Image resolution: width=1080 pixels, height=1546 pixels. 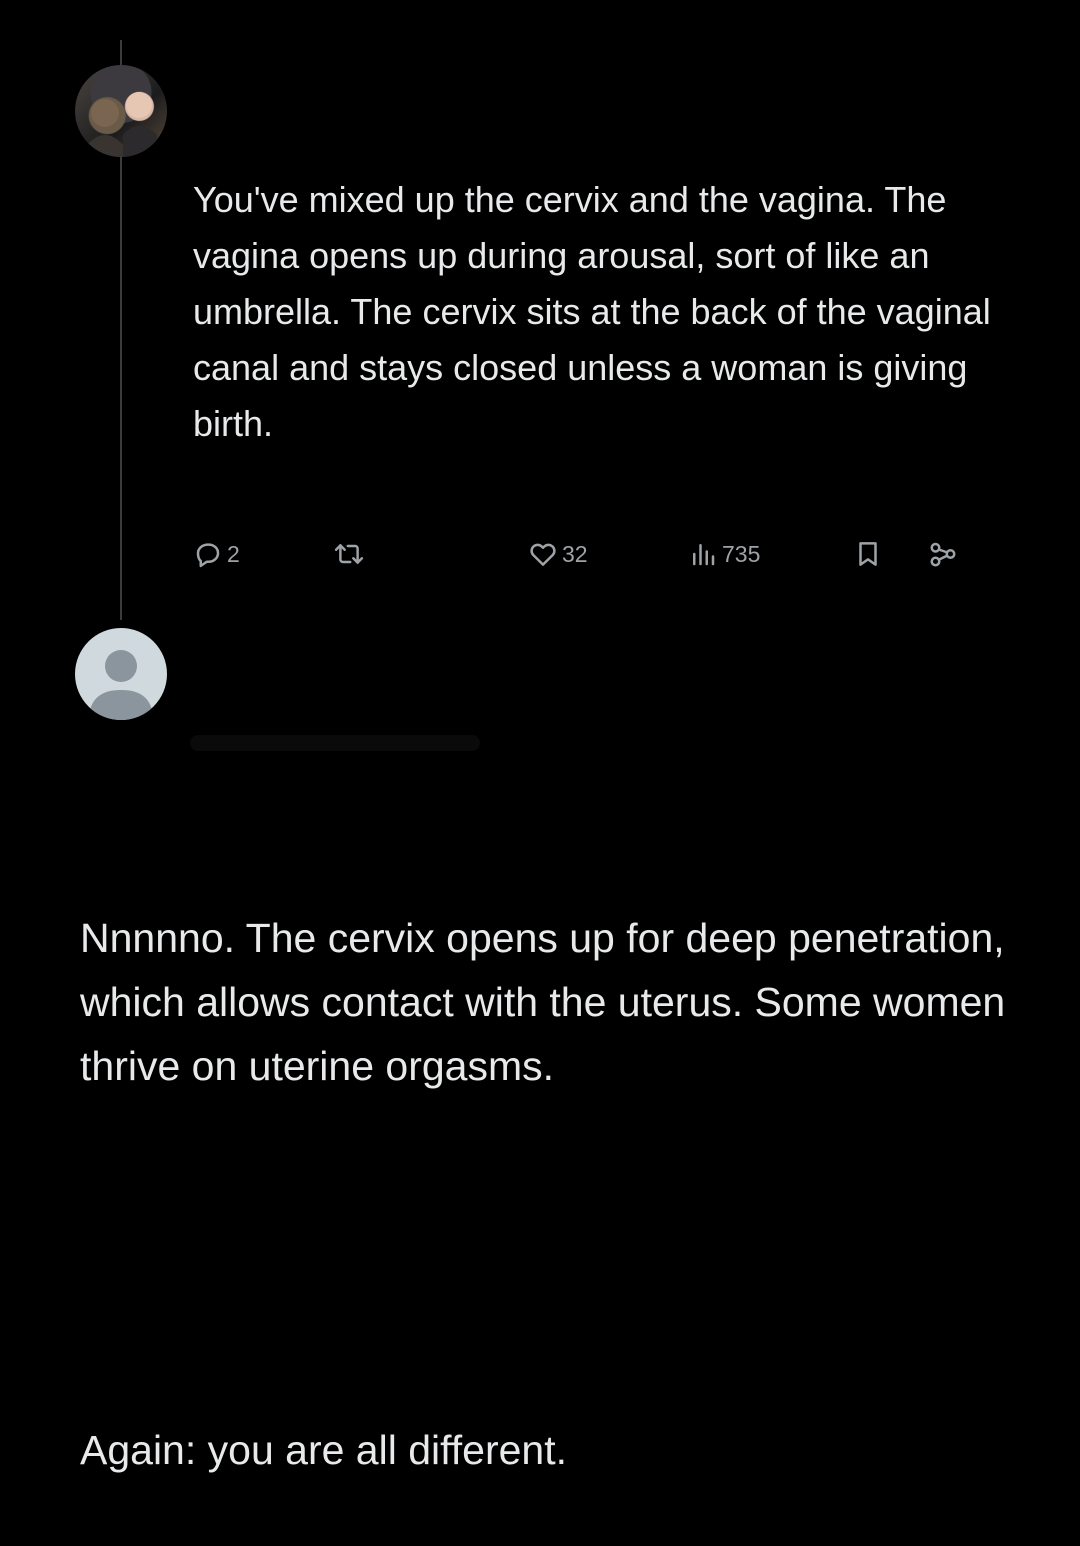 I want to click on share-icon, so click(x=943, y=554).